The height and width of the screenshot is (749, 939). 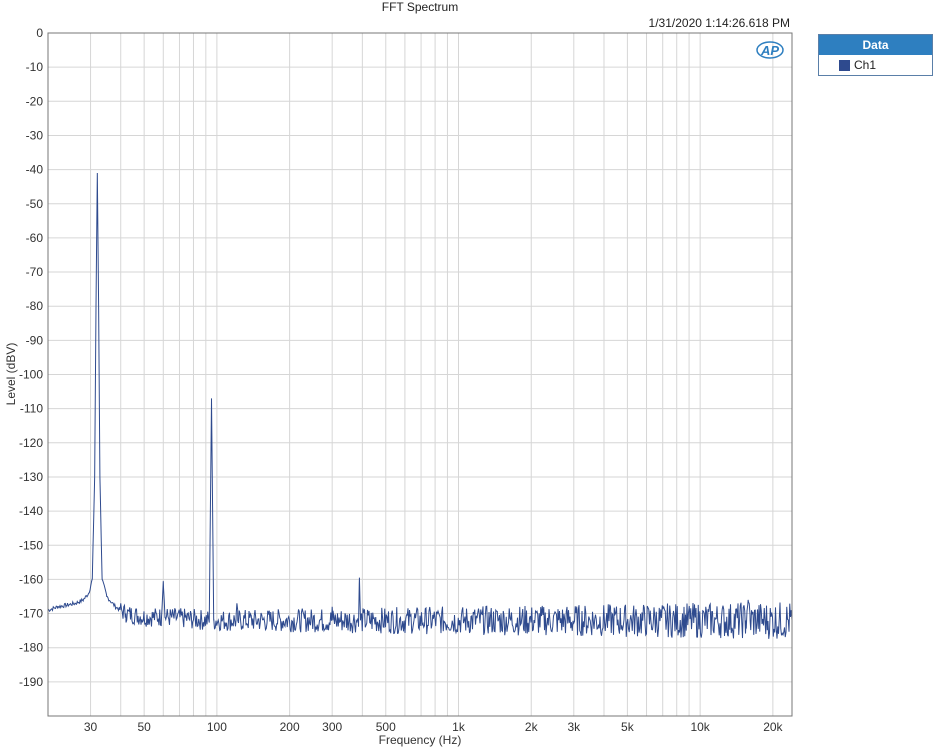 I want to click on y-tick-label: -70, so click(x=35, y=272).